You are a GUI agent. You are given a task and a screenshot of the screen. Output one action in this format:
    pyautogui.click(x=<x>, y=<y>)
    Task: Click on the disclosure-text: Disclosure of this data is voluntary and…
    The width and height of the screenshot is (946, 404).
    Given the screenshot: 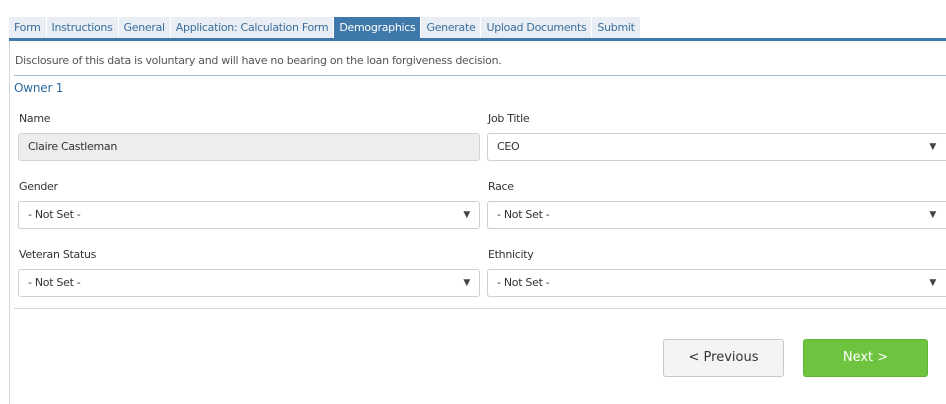 What is the action you would take?
    pyautogui.click(x=258, y=60)
    